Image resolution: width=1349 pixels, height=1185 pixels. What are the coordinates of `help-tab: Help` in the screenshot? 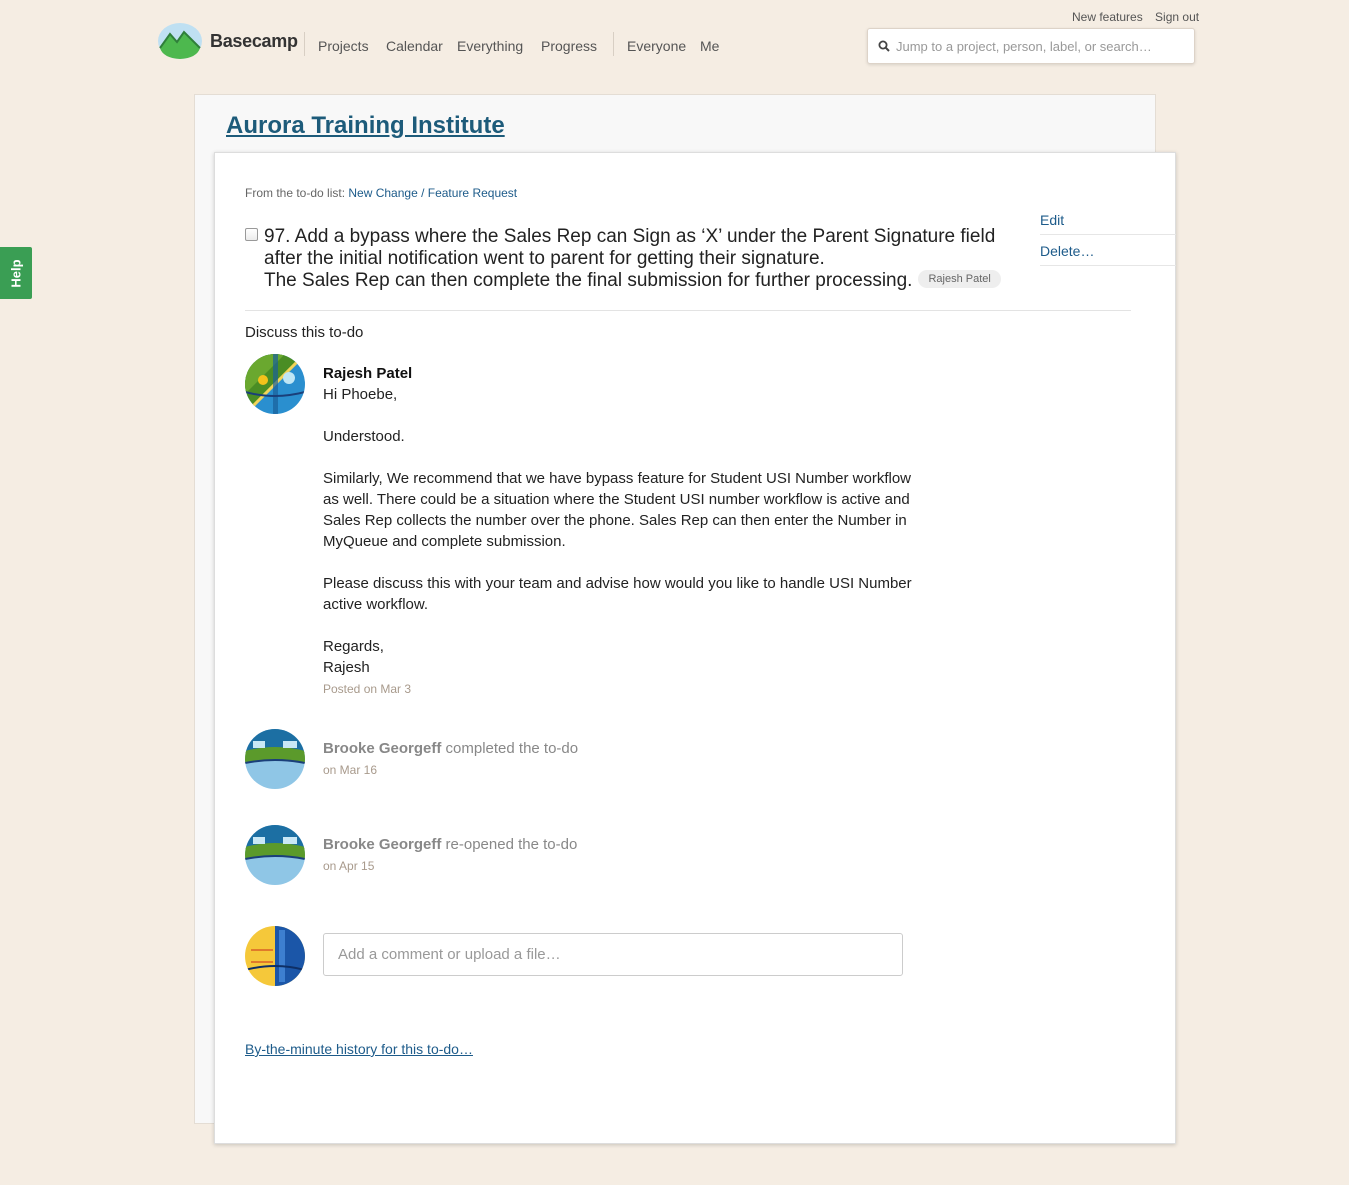 It's located at (16, 273).